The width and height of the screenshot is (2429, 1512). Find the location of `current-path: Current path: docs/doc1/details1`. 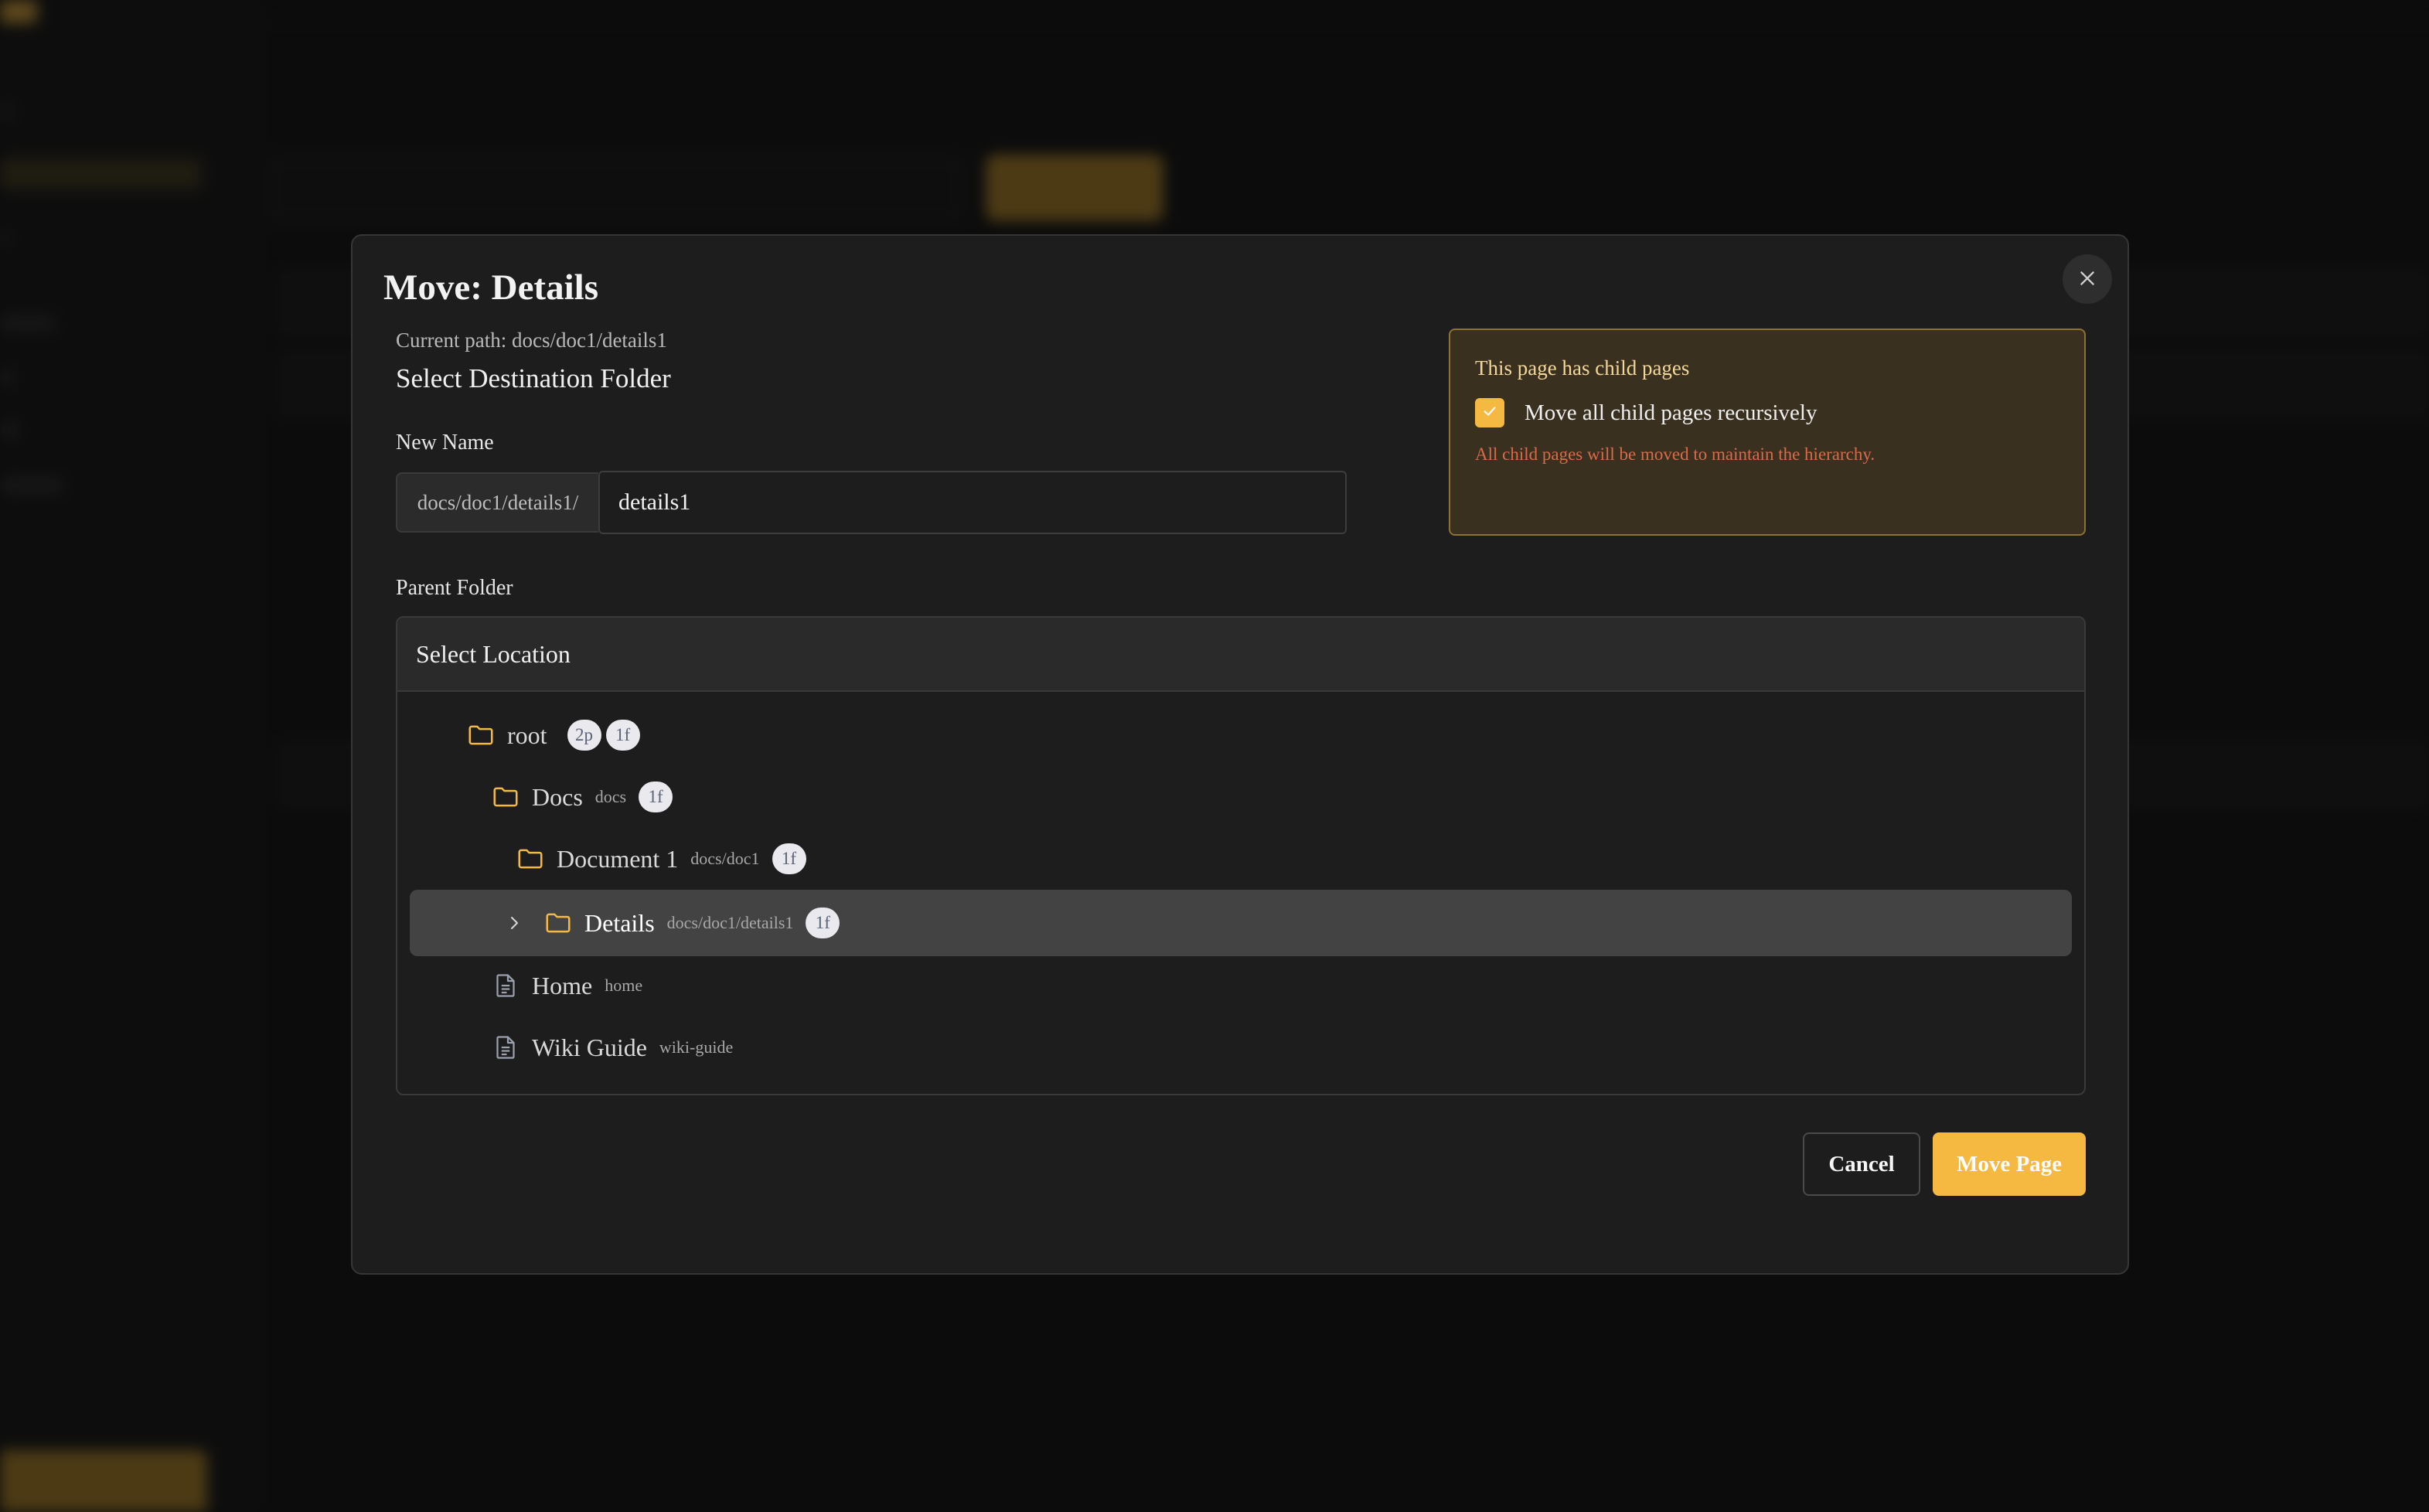

current-path: Current path: docs/doc1/details1 is located at coordinates (531, 340).